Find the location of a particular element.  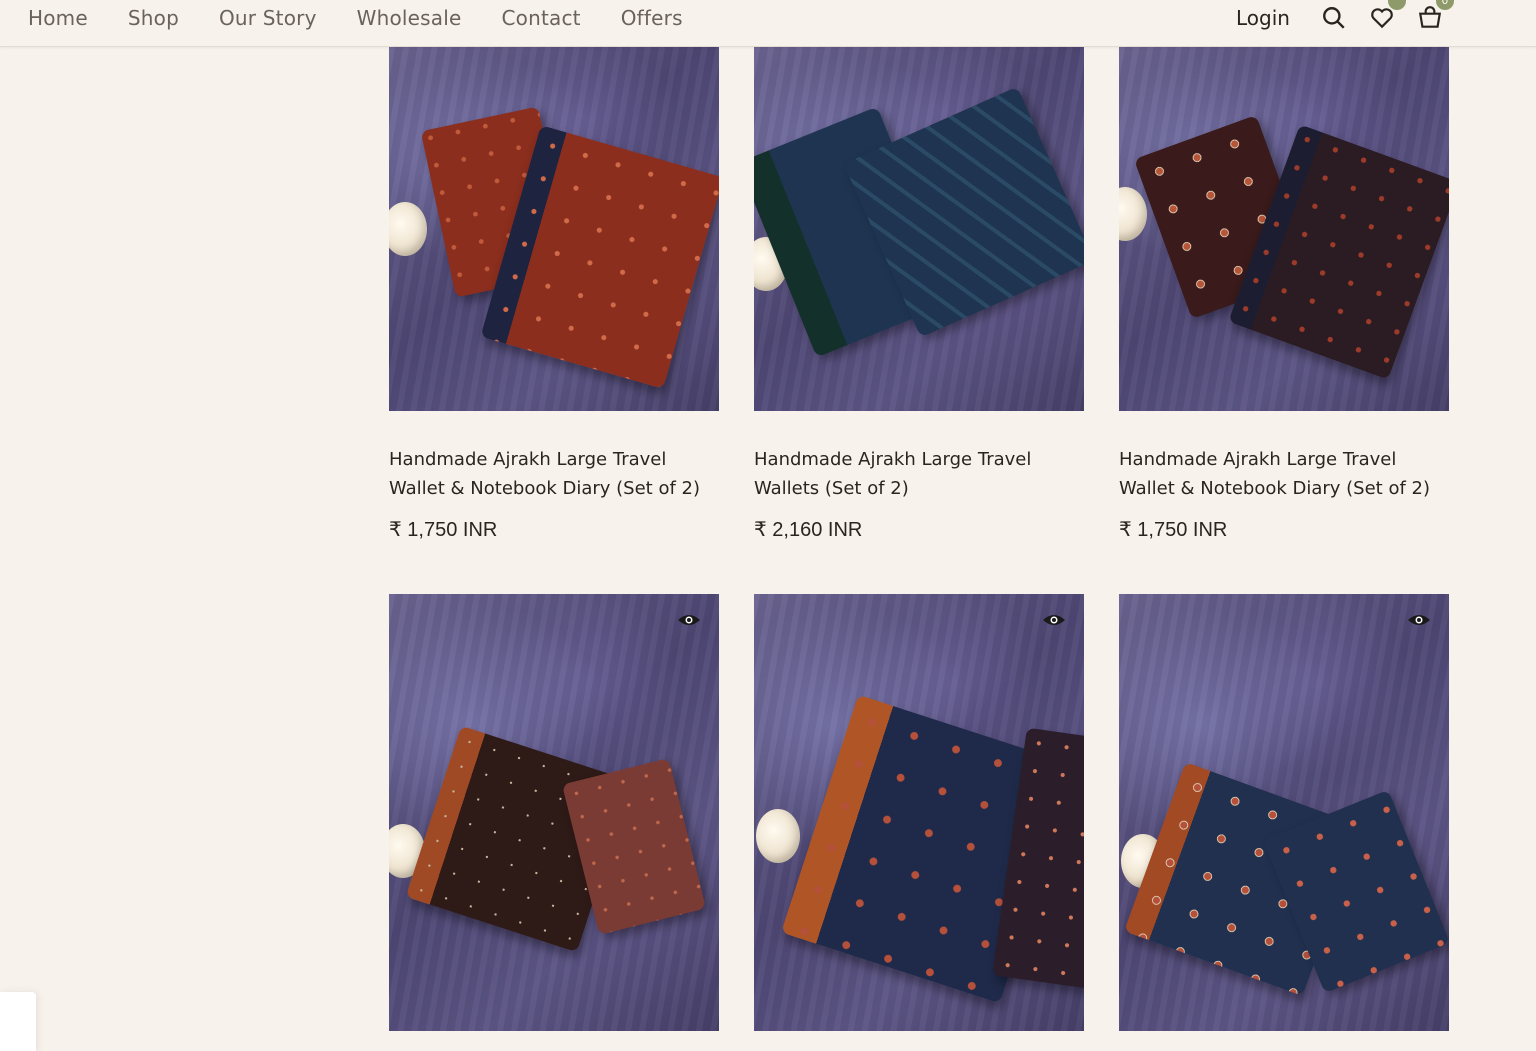

cart-icon: 0 is located at coordinates (1435, 16).